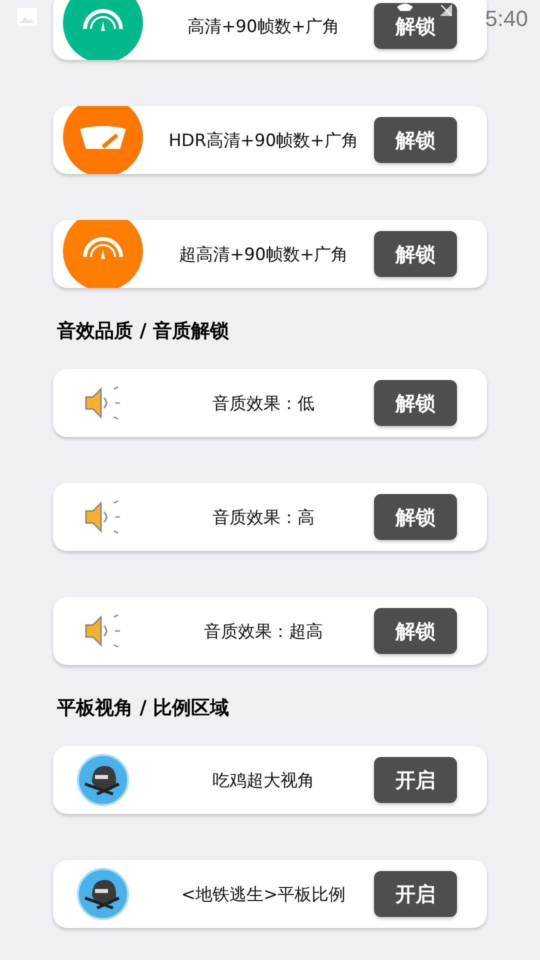 The width and height of the screenshot is (540, 960). Describe the element at coordinates (264, 781) in the screenshot. I see `option-label: 吃鸡超大视角` at that location.